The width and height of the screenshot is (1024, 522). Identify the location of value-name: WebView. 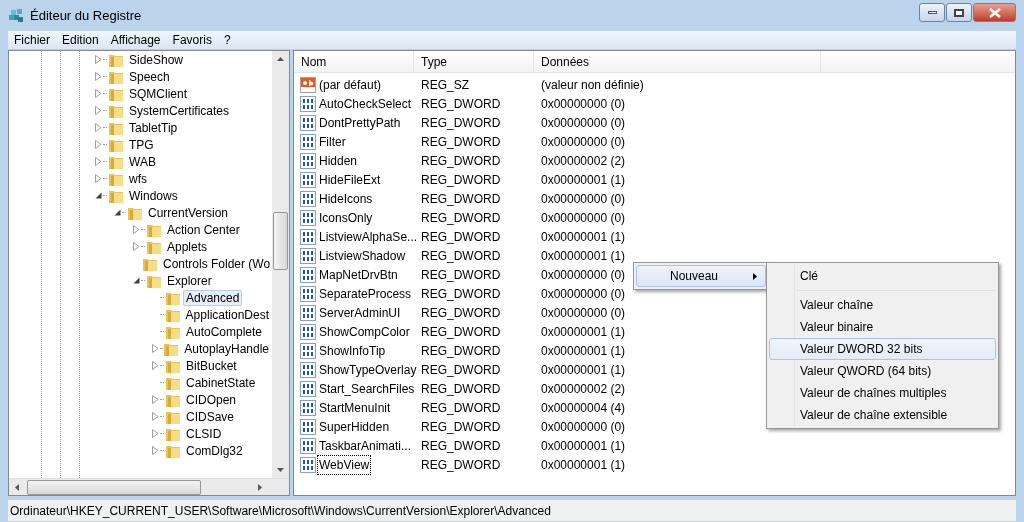
(344, 464).